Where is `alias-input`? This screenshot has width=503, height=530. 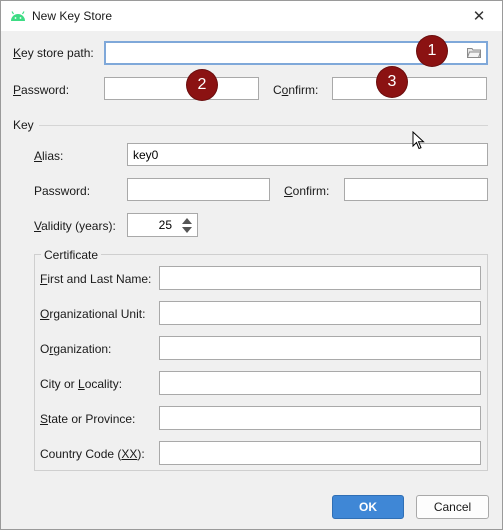 alias-input is located at coordinates (307, 154).